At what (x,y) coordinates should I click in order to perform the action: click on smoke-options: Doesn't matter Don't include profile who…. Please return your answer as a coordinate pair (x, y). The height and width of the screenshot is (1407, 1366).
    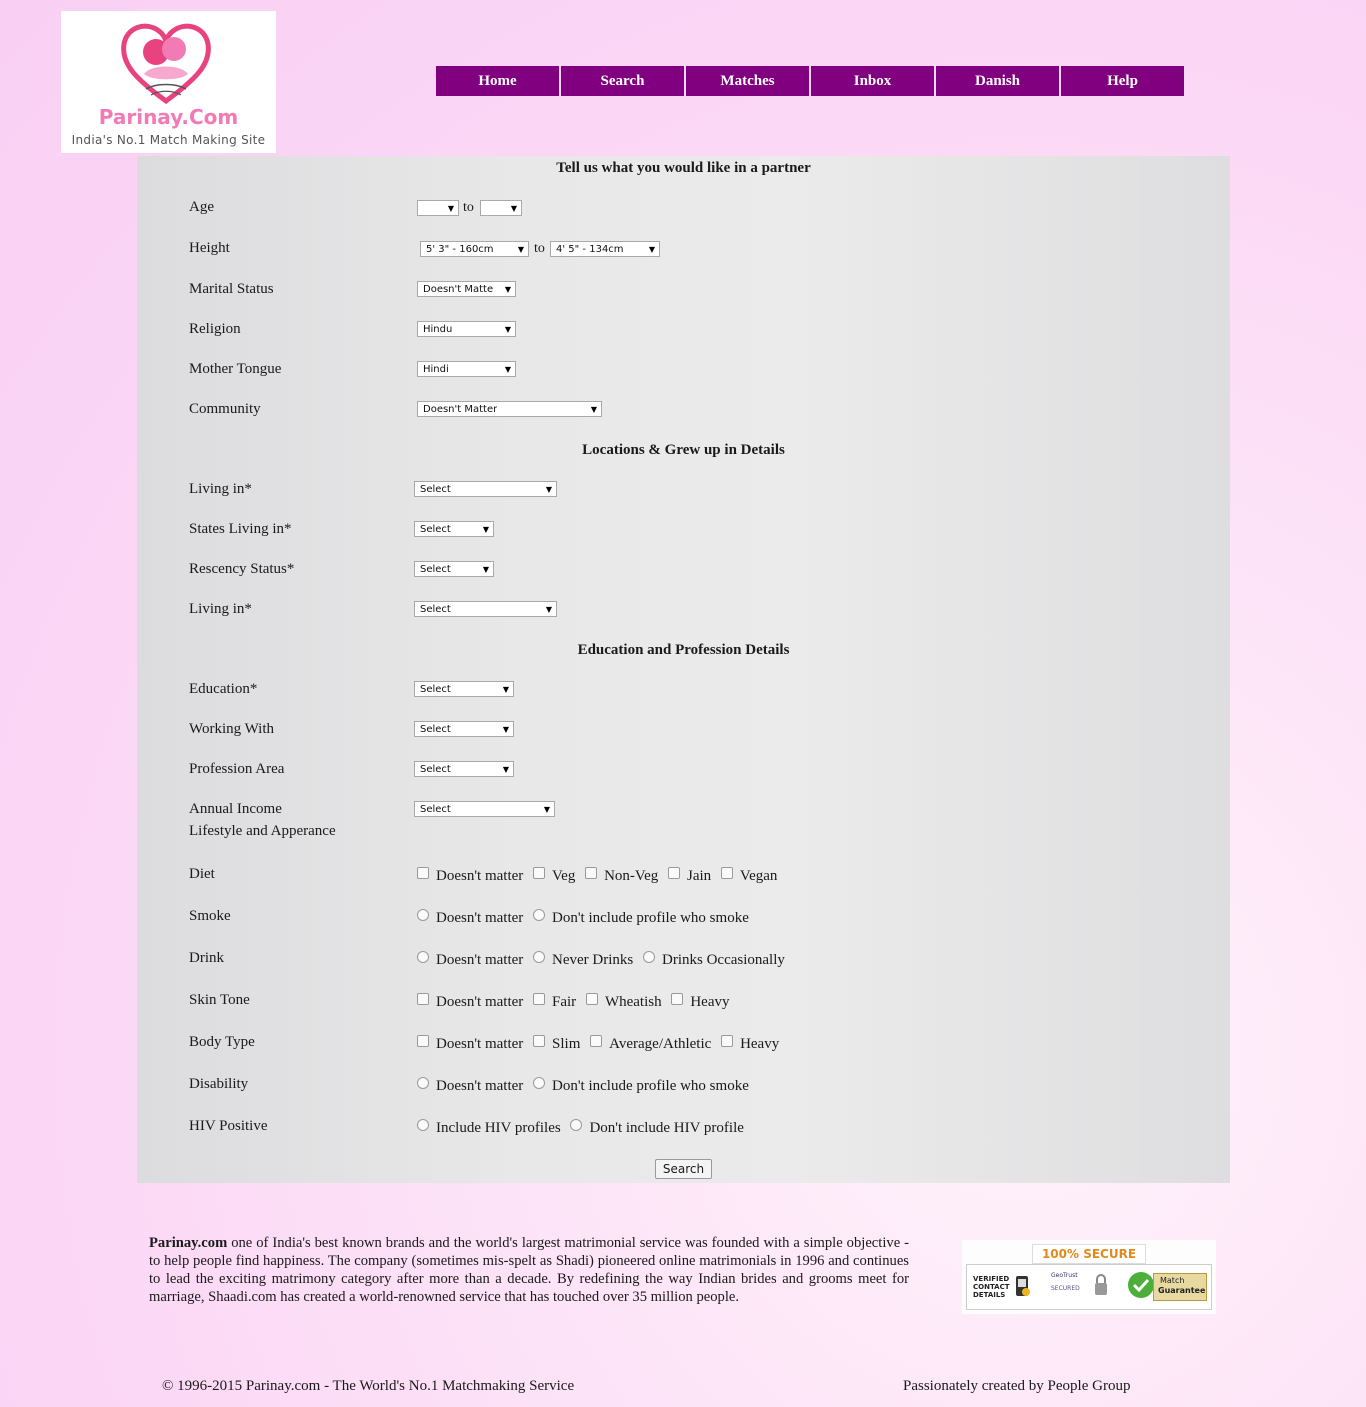
    Looking at the image, I should click on (586, 918).